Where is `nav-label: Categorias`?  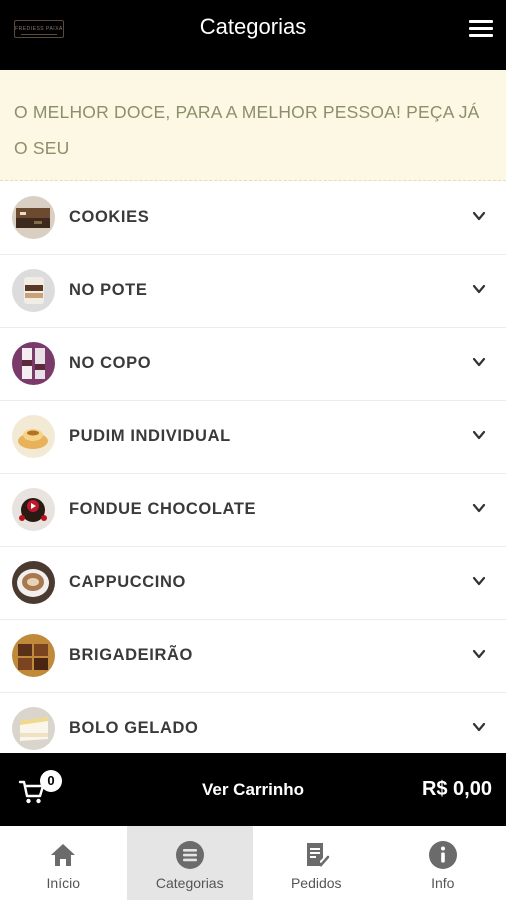 nav-label: Categorias is located at coordinates (189, 883).